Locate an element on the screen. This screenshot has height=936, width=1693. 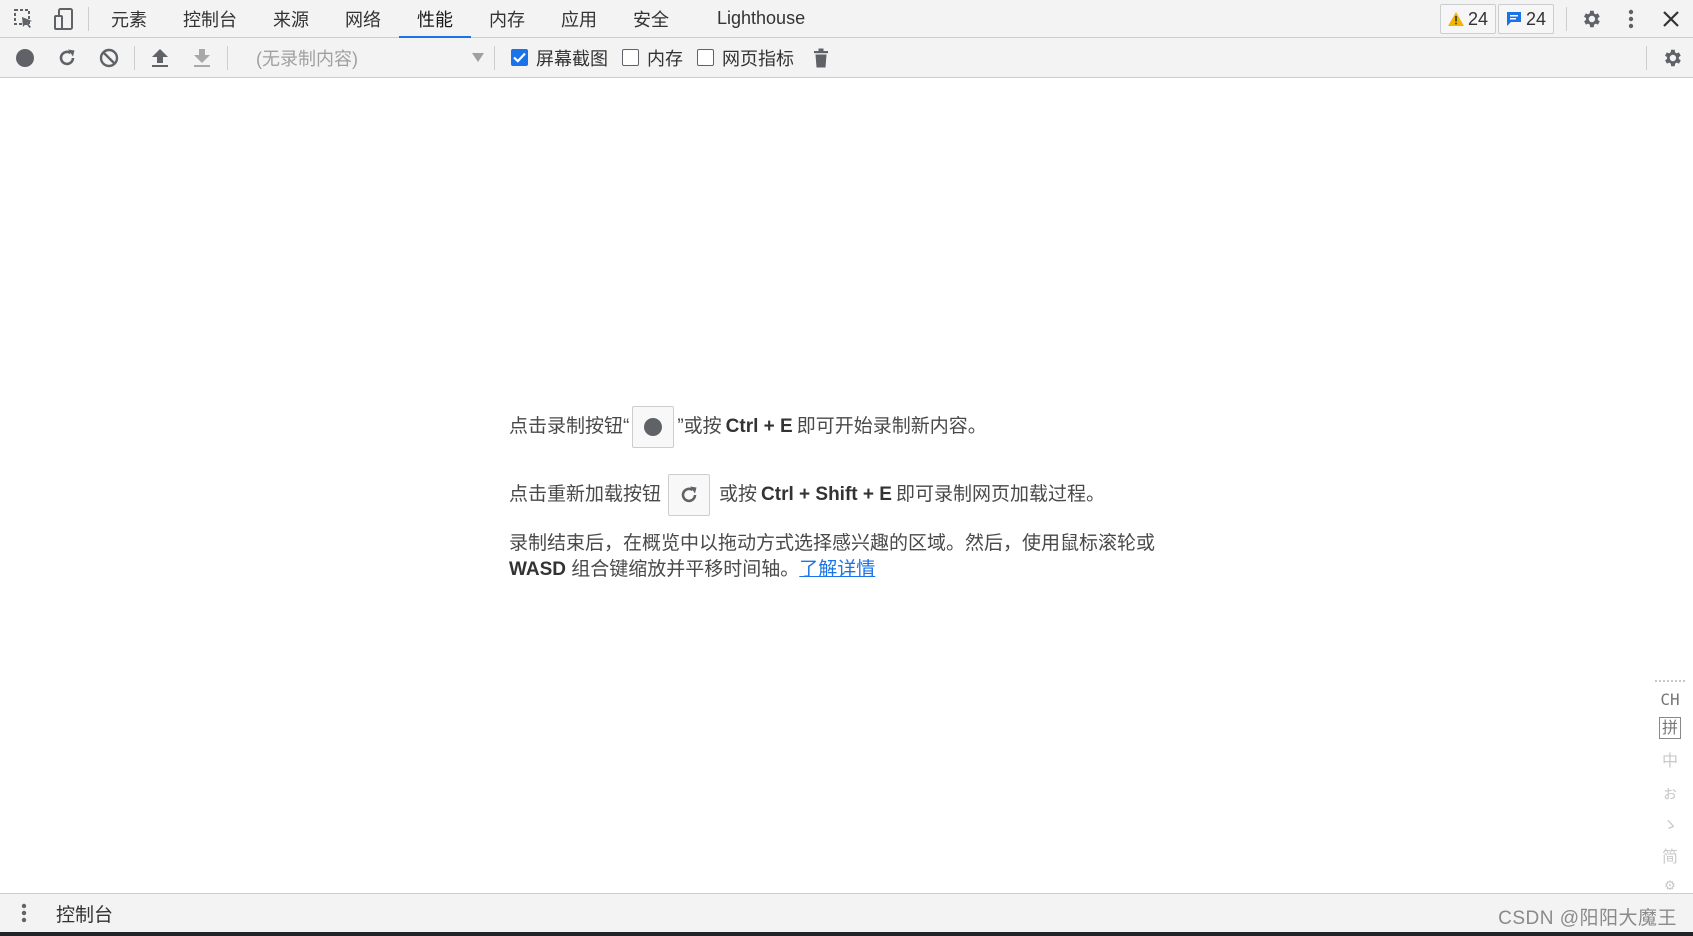
capture-settings-button is located at coordinates (1672, 58).